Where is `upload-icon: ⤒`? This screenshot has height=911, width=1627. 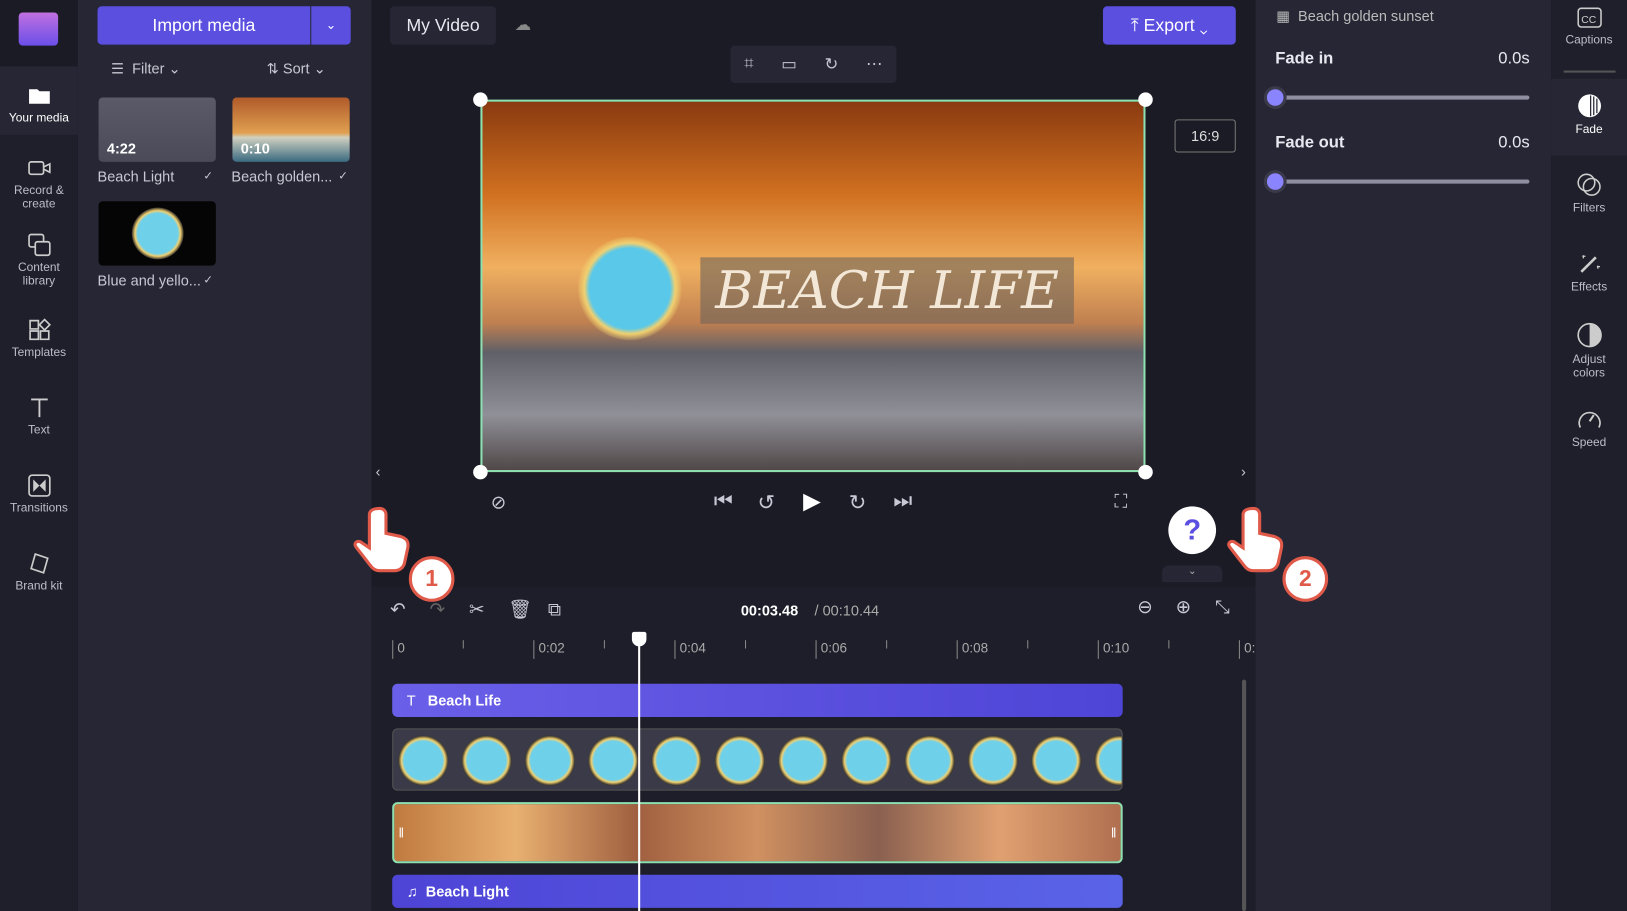
upload-icon: ⤒ is located at coordinates (1134, 25).